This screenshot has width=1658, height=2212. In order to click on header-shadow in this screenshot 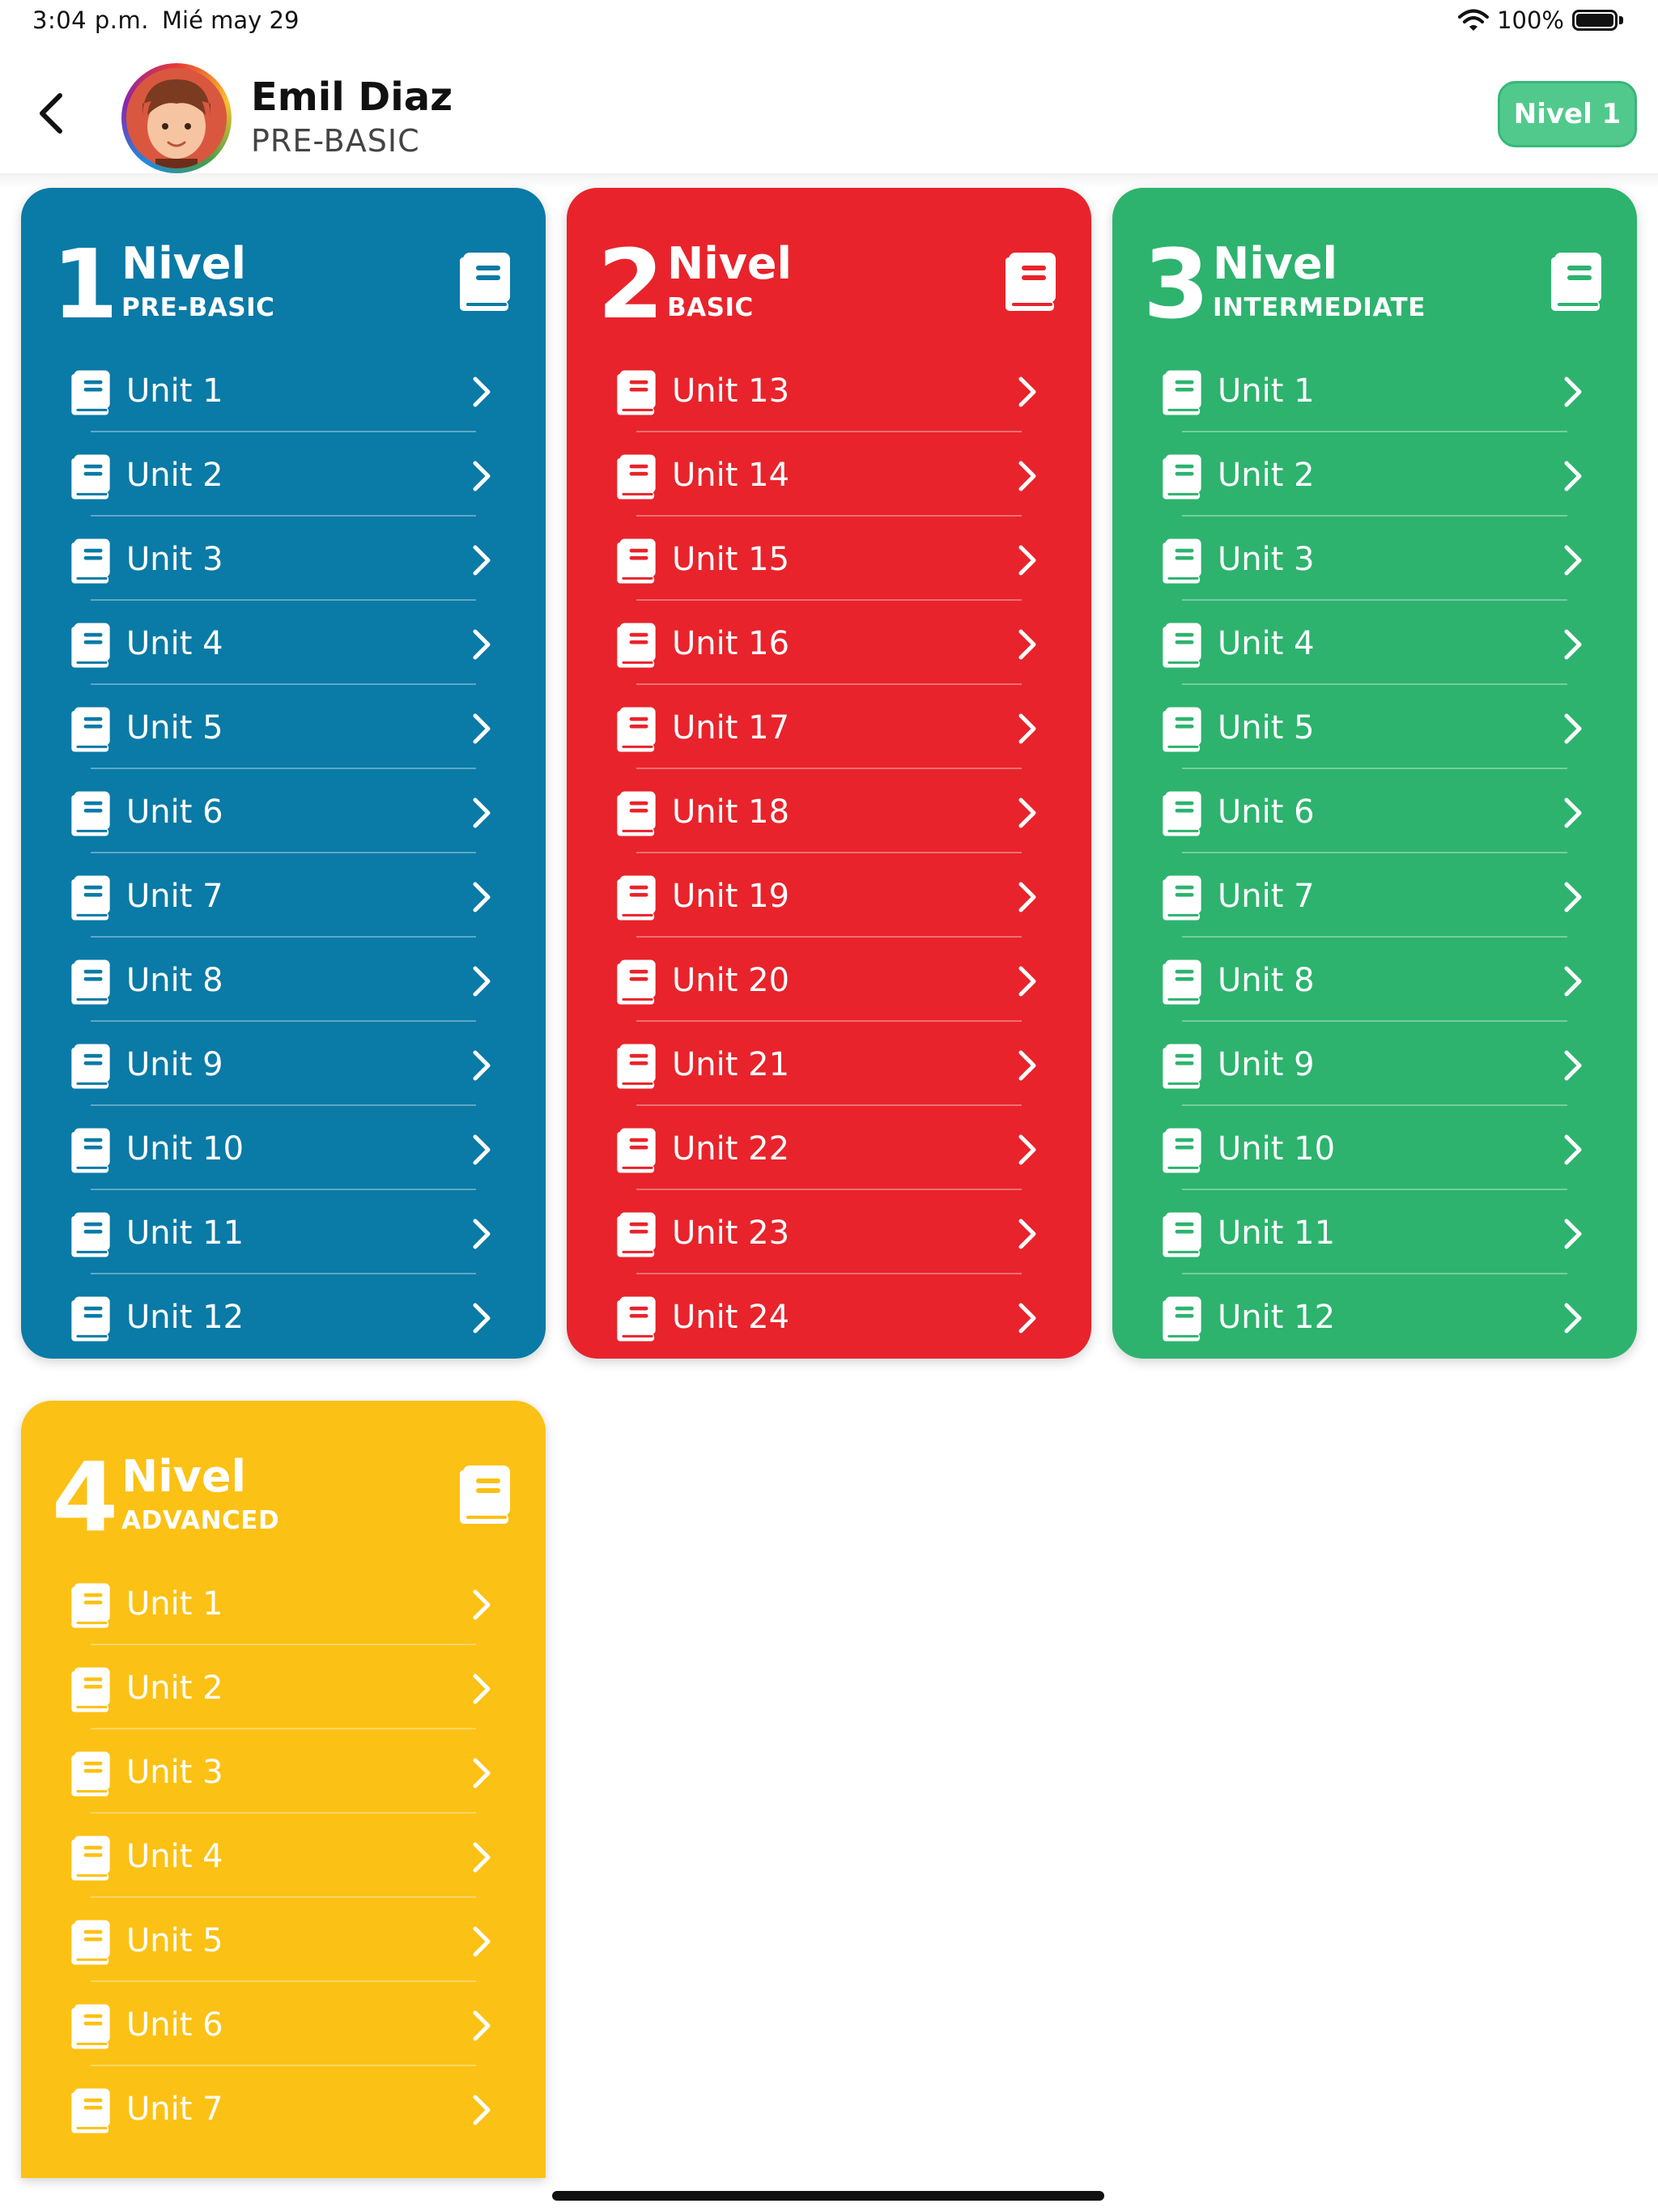, I will do `click(829, 181)`.